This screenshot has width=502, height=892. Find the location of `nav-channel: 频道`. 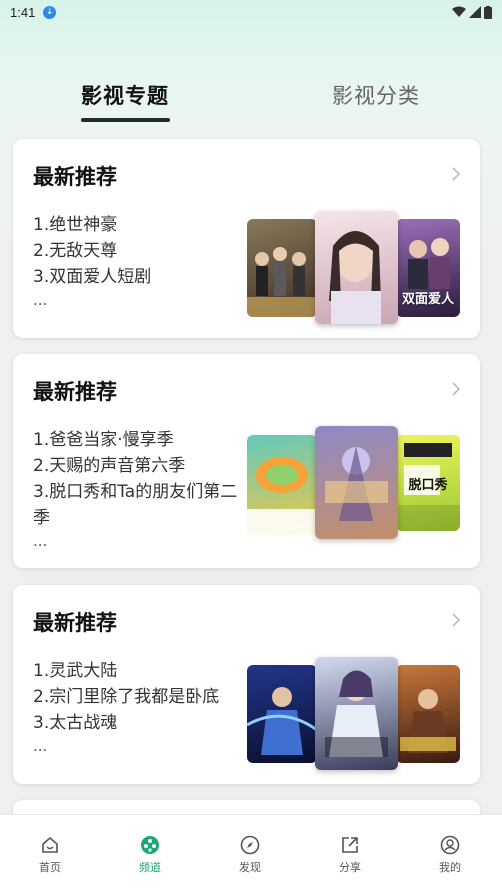

nav-channel: 频道 is located at coordinates (150, 853).